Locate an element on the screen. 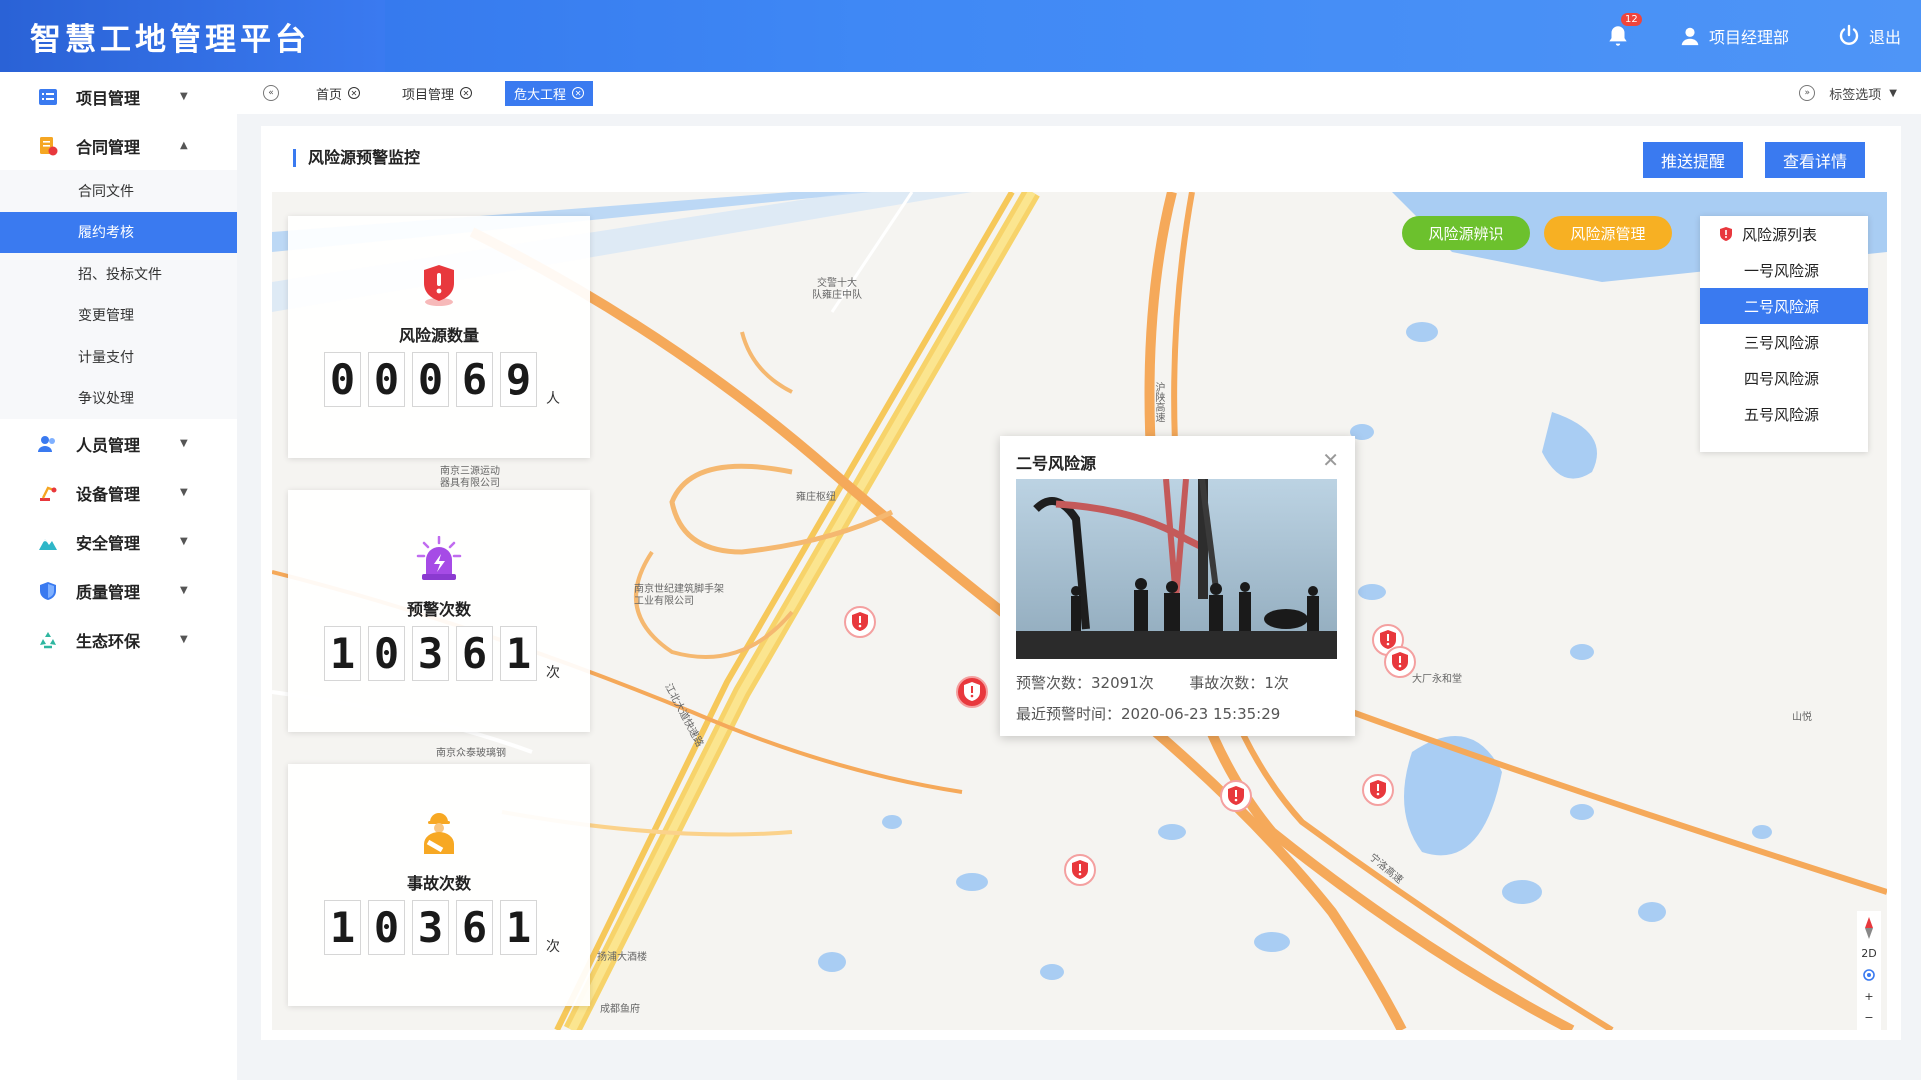 The image size is (1921, 1080). sidebar-item-label: 设备管理 is located at coordinates (108, 494).